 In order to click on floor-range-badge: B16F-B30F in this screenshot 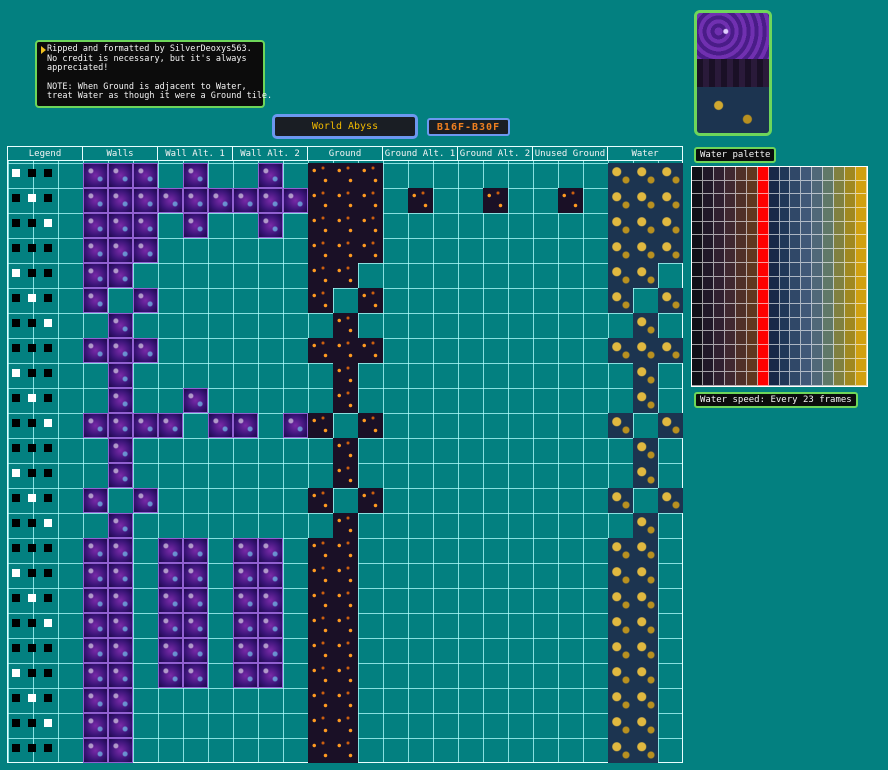, I will do `click(468, 127)`.